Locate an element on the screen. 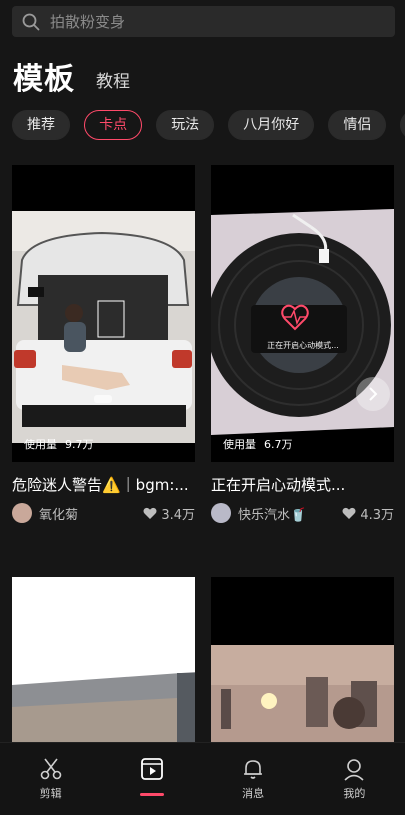  chip-hello-august: 八月你好 is located at coordinates (271, 125).